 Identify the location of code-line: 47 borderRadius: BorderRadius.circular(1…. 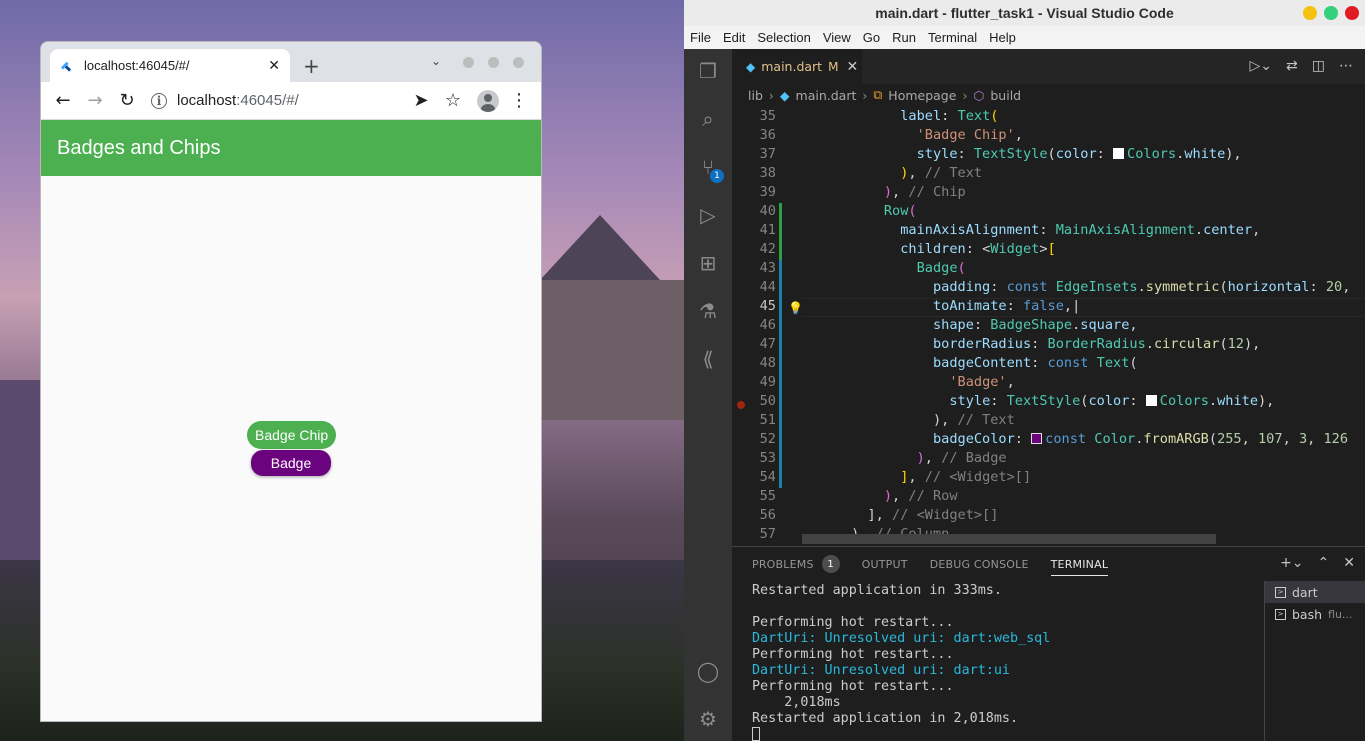
(1010, 344).